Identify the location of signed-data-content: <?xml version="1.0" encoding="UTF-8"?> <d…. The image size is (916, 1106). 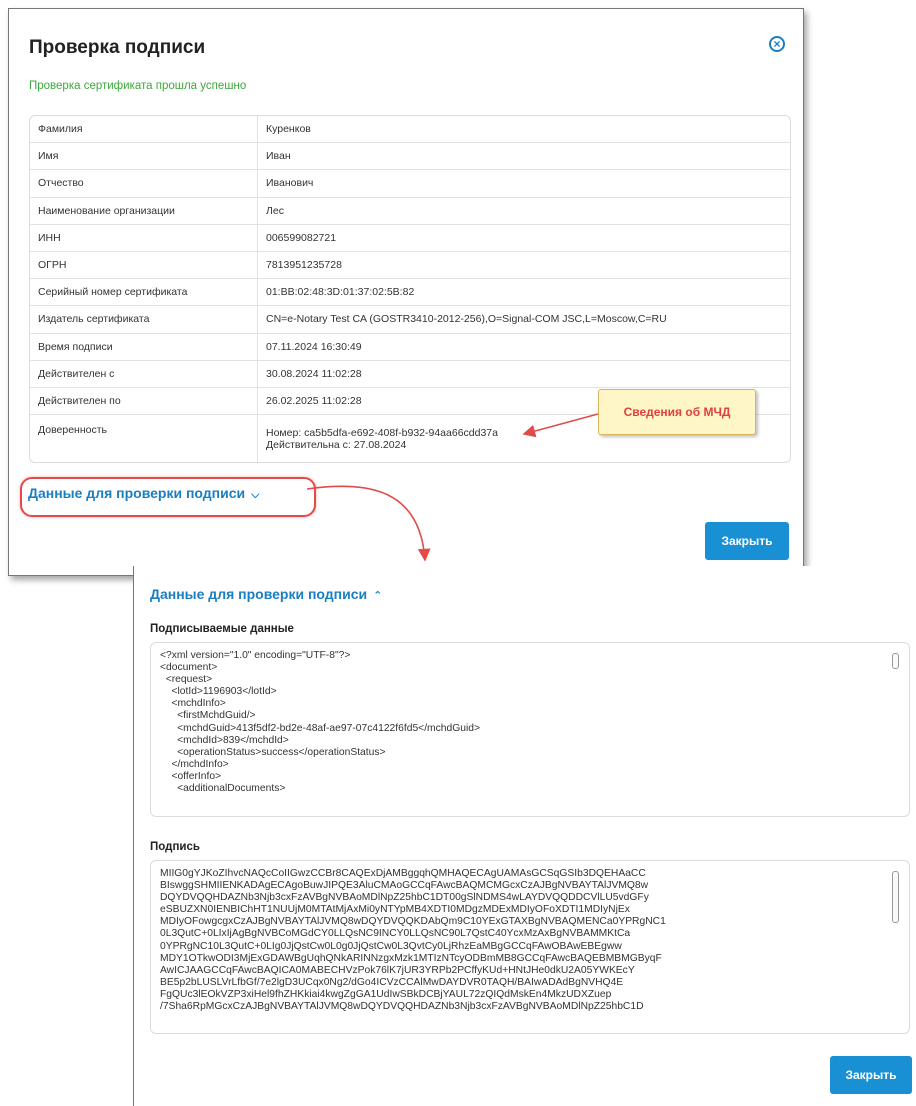
(519, 722).